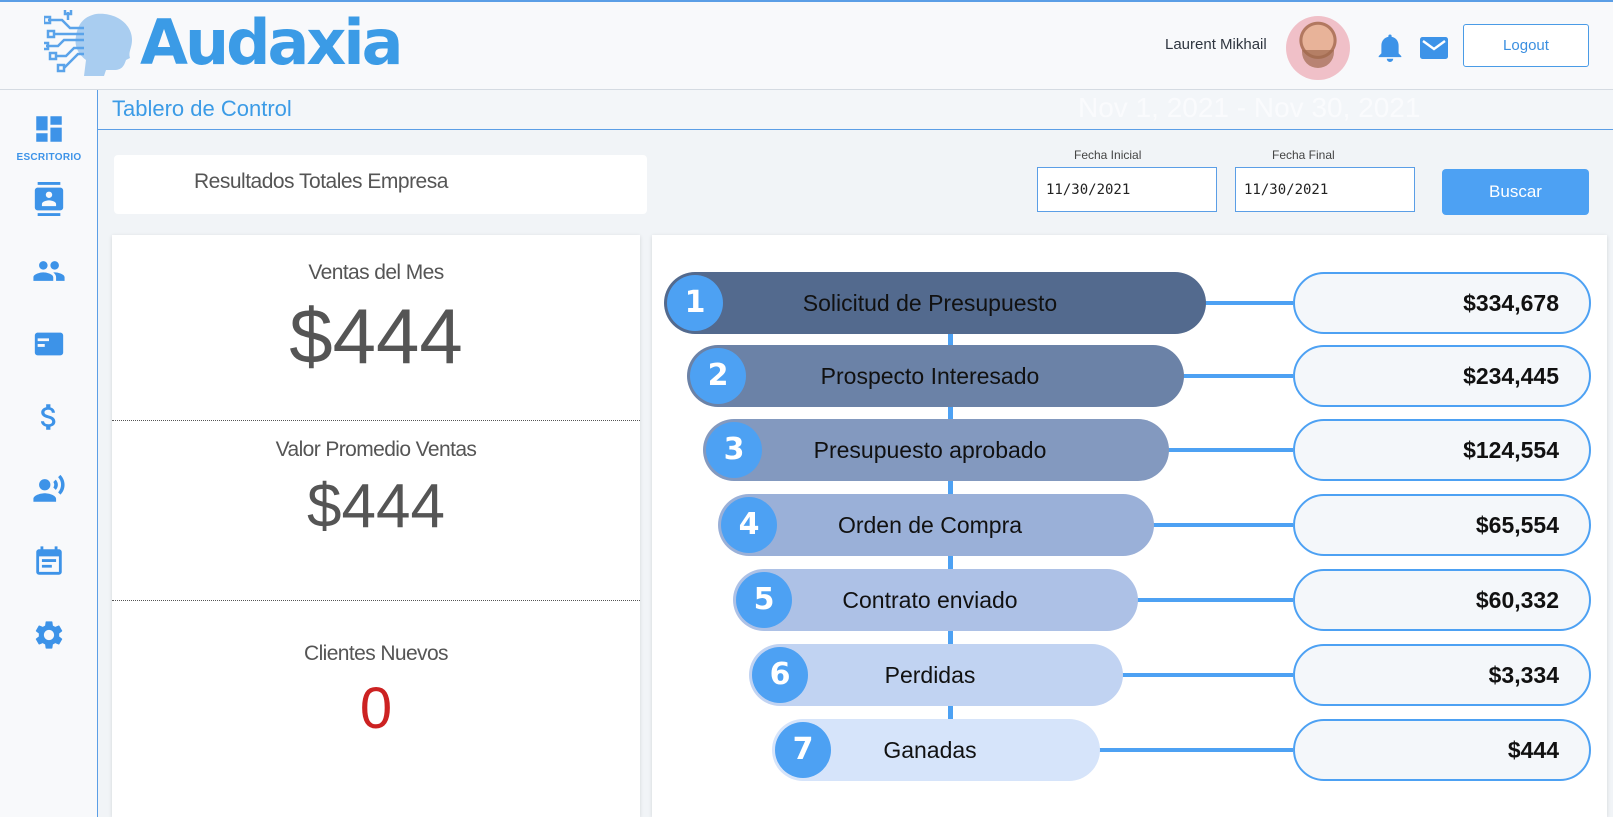  What do you see at coordinates (321, 181) in the screenshot?
I see `company-label: Resultados Totales Empresa` at bounding box center [321, 181].